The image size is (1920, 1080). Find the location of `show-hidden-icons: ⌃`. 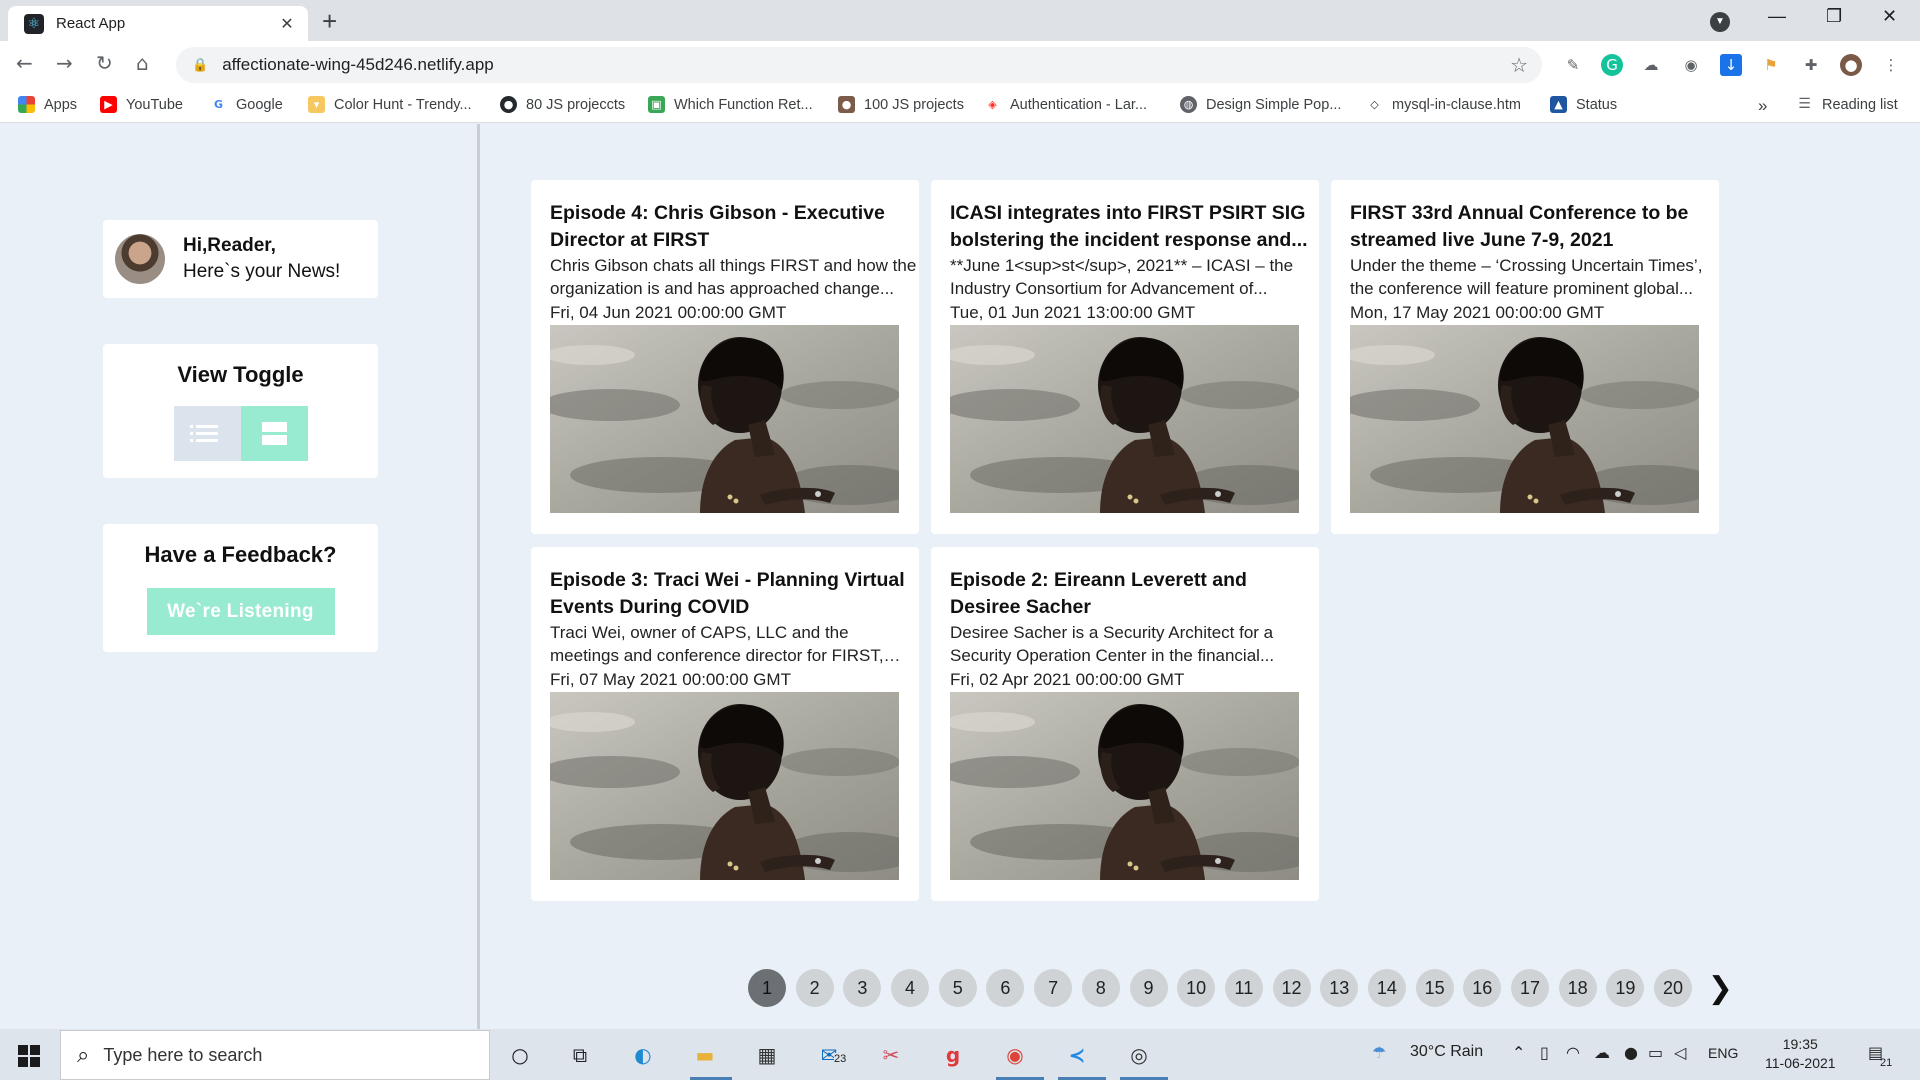

show-hidden-icons: ⌃ is located at coordinates (1518, 1052).